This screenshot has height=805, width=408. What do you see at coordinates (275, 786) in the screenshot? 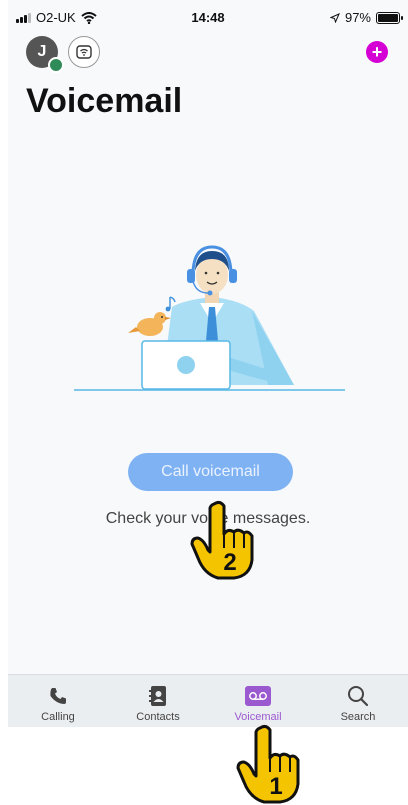
I see `step-1-label: 1` at bounding box center [275, 786].